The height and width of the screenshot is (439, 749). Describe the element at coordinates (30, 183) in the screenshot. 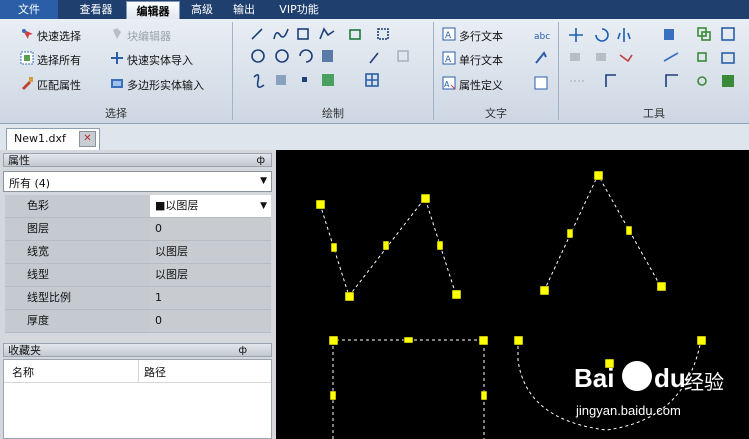

I see `selection-dropdown-value: 所有 (4)` at that location.